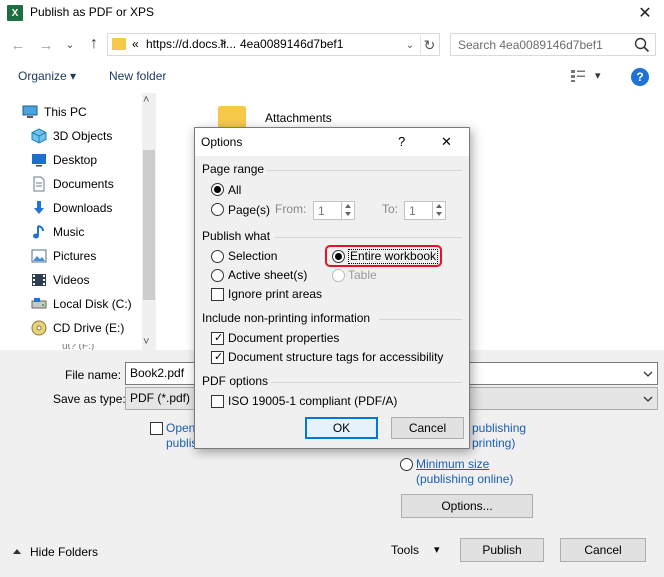 This screenshot has width=664, height=577. What do you see at coordinates (180, 428) in the screenshot?
I see `open-after-publish-label: Open` at bounding box center [180, 428].